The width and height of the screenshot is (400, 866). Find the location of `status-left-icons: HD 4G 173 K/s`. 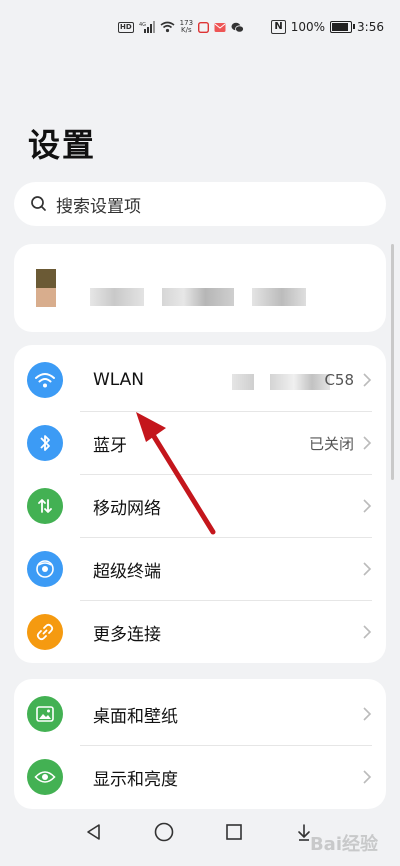

status-left-icons: HD 4G 173 K/s is located at coordinates (181, 27).